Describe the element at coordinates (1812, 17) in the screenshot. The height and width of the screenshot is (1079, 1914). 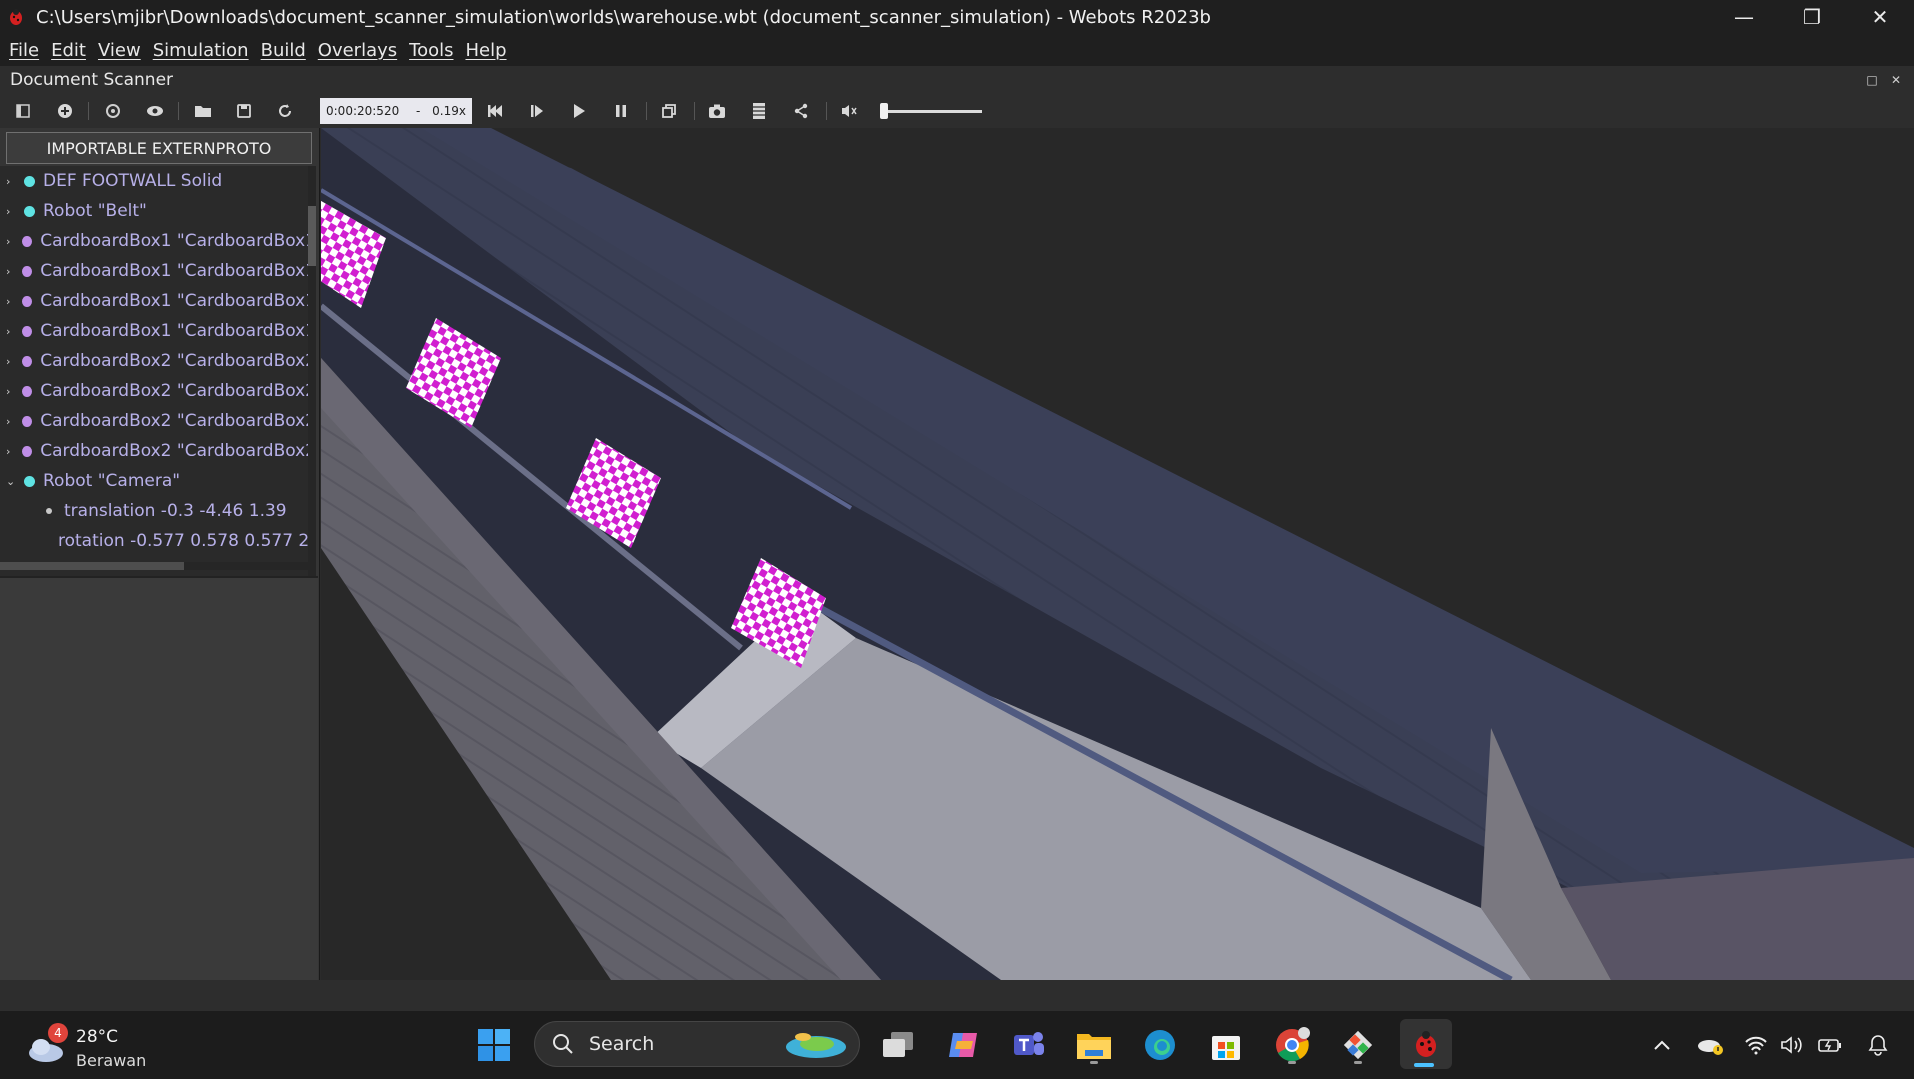
I see `restore-icon: ❐` at that location.